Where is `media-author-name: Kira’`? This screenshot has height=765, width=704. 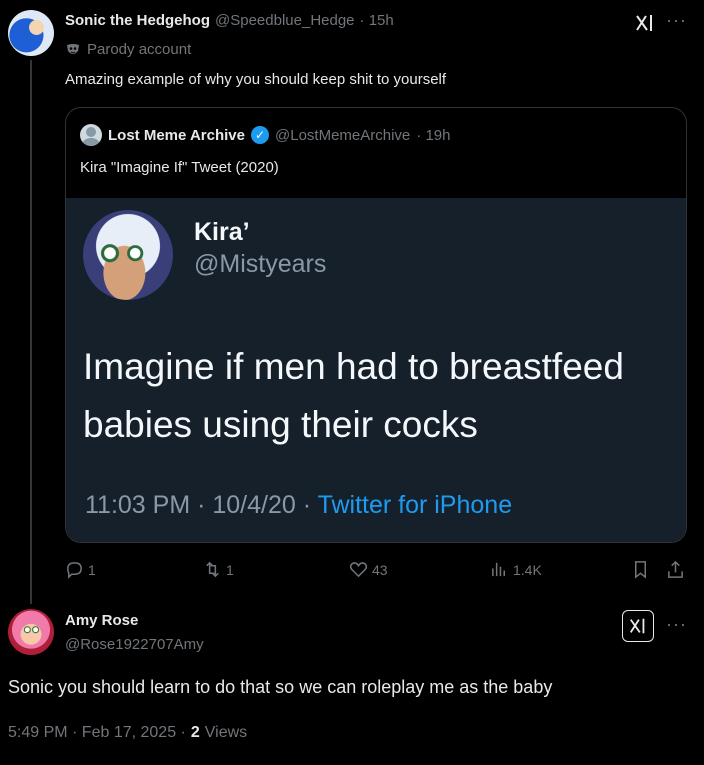
media-author-name: Kira’ is located at coordinates (222, 232).